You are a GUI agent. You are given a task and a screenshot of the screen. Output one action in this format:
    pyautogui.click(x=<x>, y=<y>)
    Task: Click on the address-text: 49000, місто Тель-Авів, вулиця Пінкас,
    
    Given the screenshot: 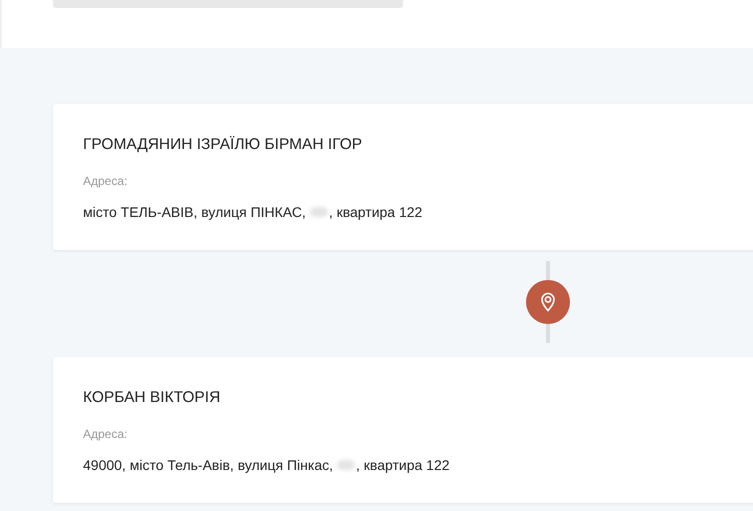 What is the action you would take?
    pyautogui.click(x=208, y=465)
    